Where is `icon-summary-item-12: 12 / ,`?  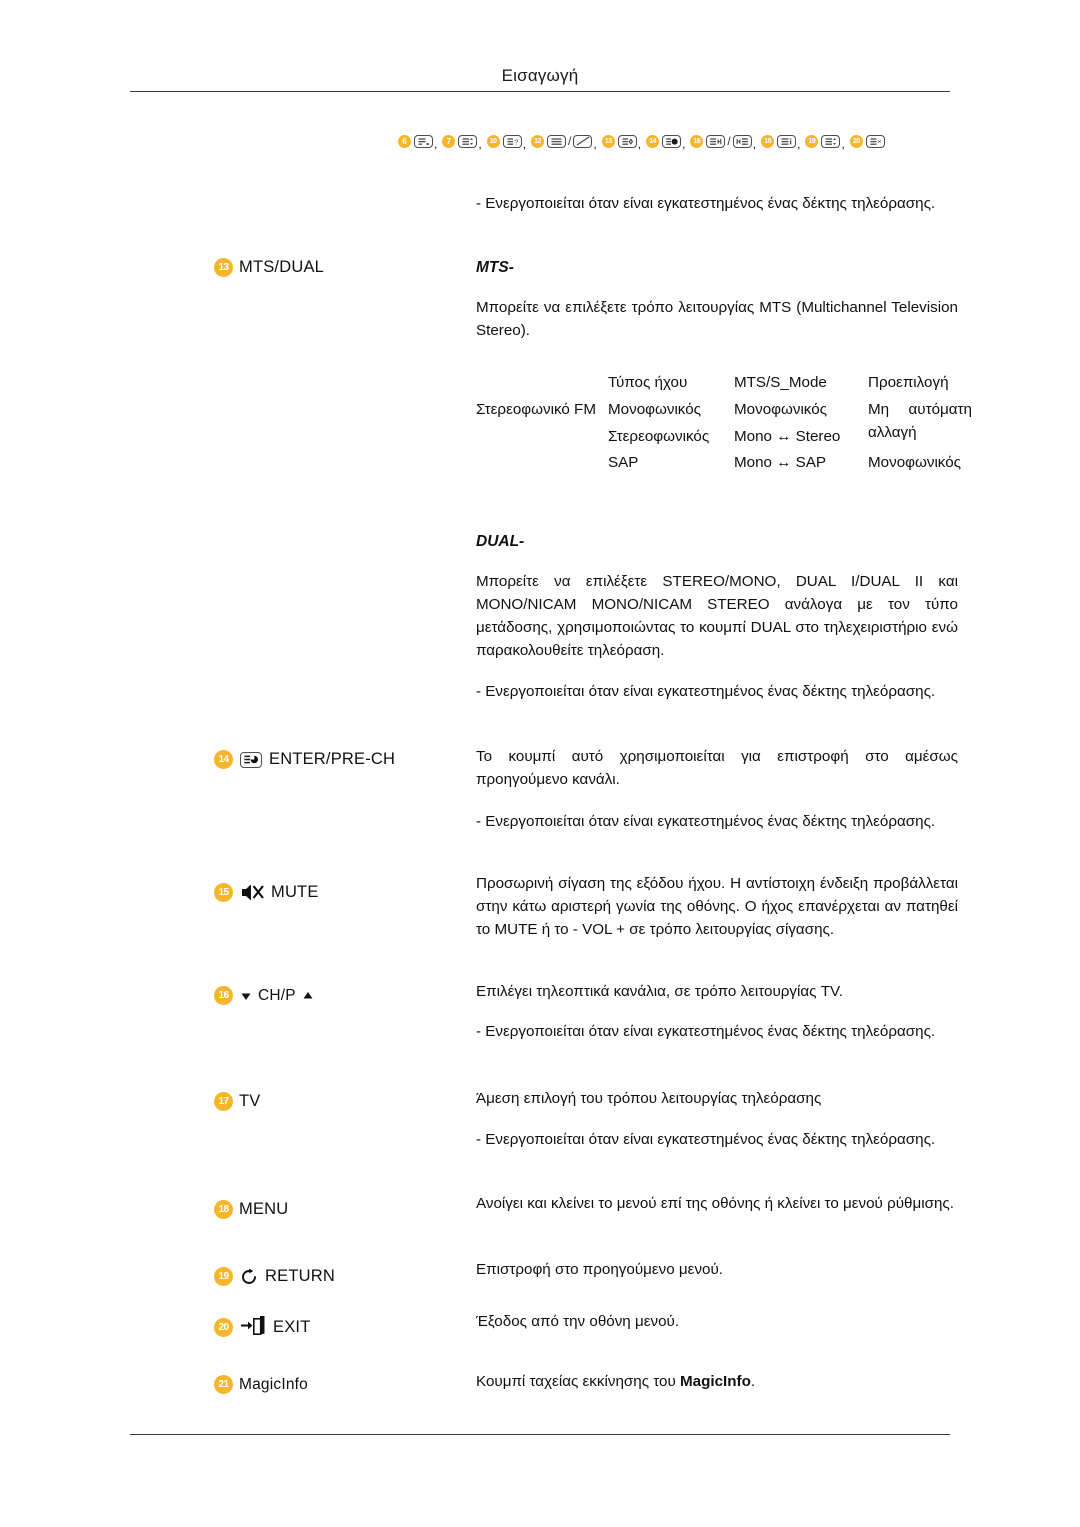
icon-summary-item-12: 12 / , is located at coordinates (566, 142).